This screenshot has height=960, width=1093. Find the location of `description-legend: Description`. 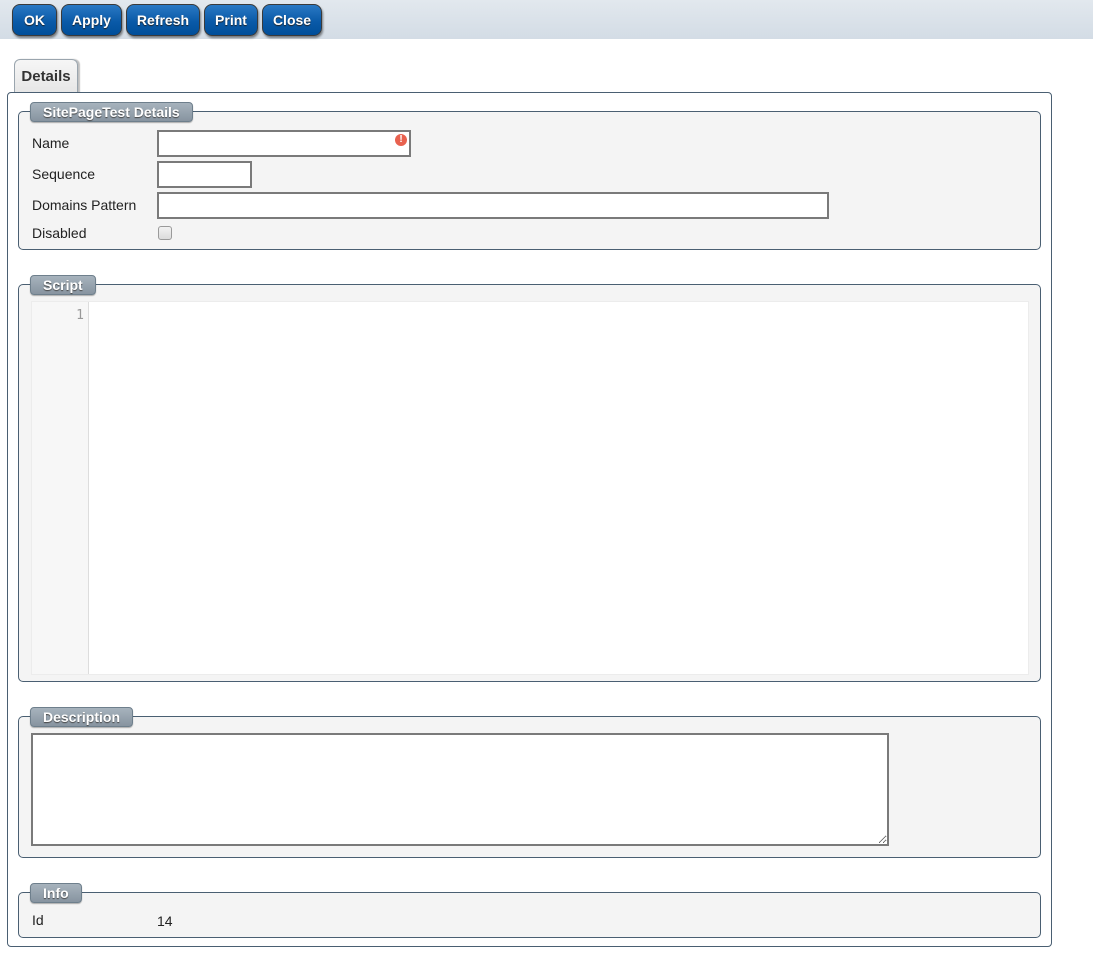

description-legend: Description is located at coordinates (82, 717).